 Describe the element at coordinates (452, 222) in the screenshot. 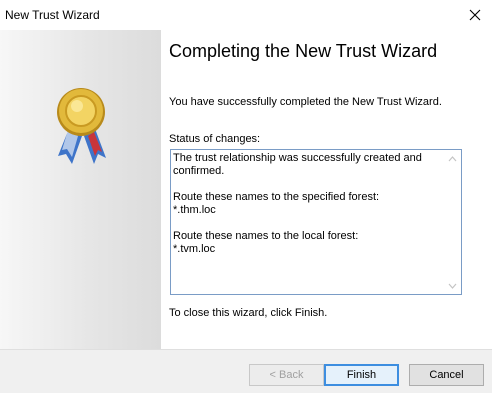

I see `vertical-scrollbar` at that location.